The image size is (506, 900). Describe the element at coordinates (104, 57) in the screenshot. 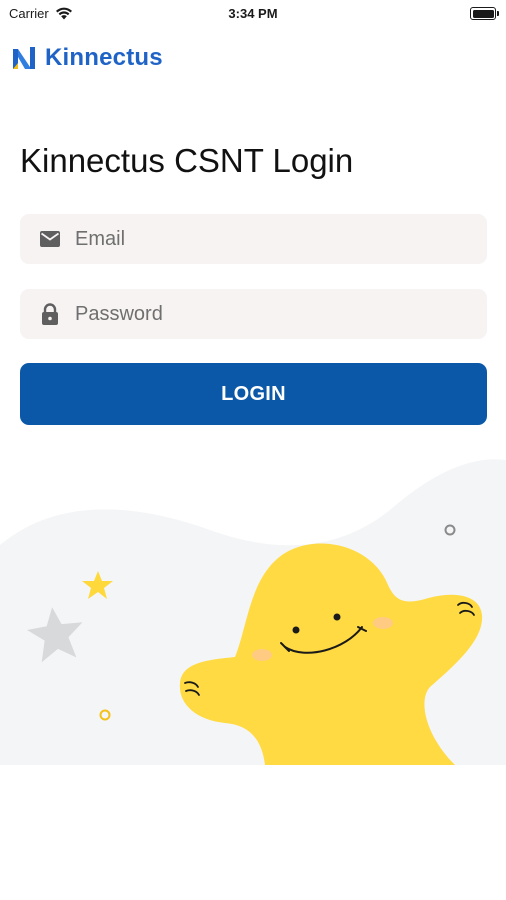

I see `brand-name: Kinnectus` at that location.